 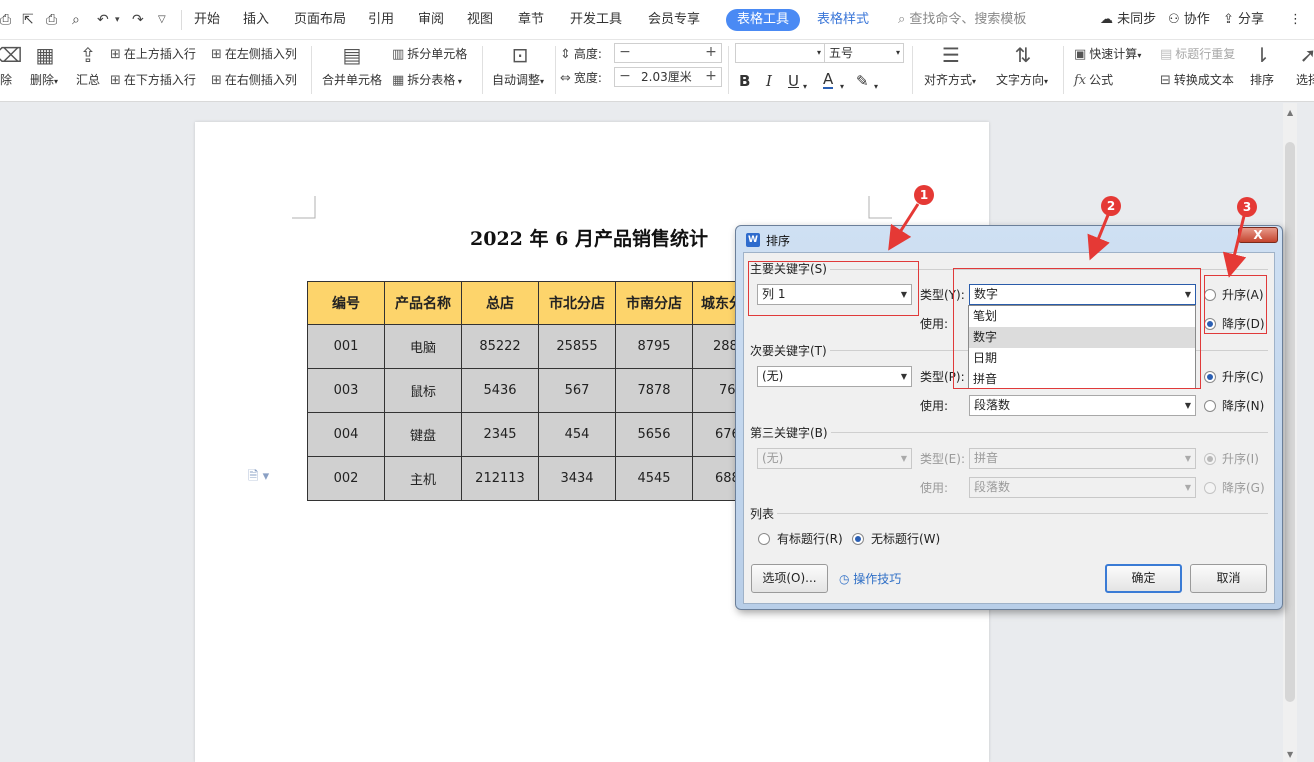 I want to click on annotation-badge: 3, so click(x=1247, y=207).